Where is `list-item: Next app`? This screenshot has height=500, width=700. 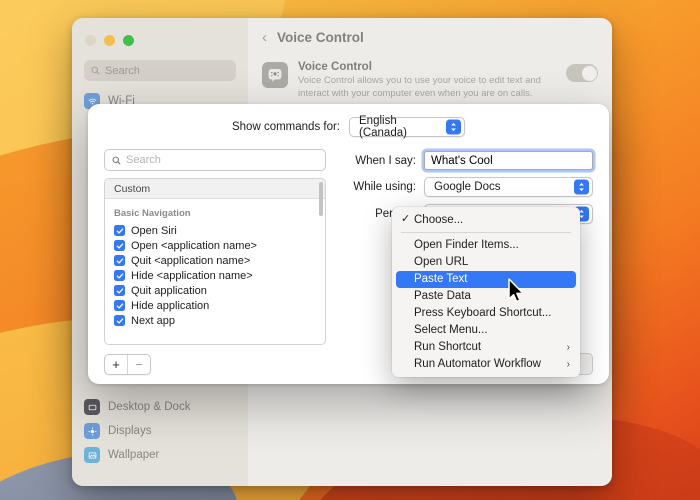 list-item: Next app is located at coordinates (215, 320).